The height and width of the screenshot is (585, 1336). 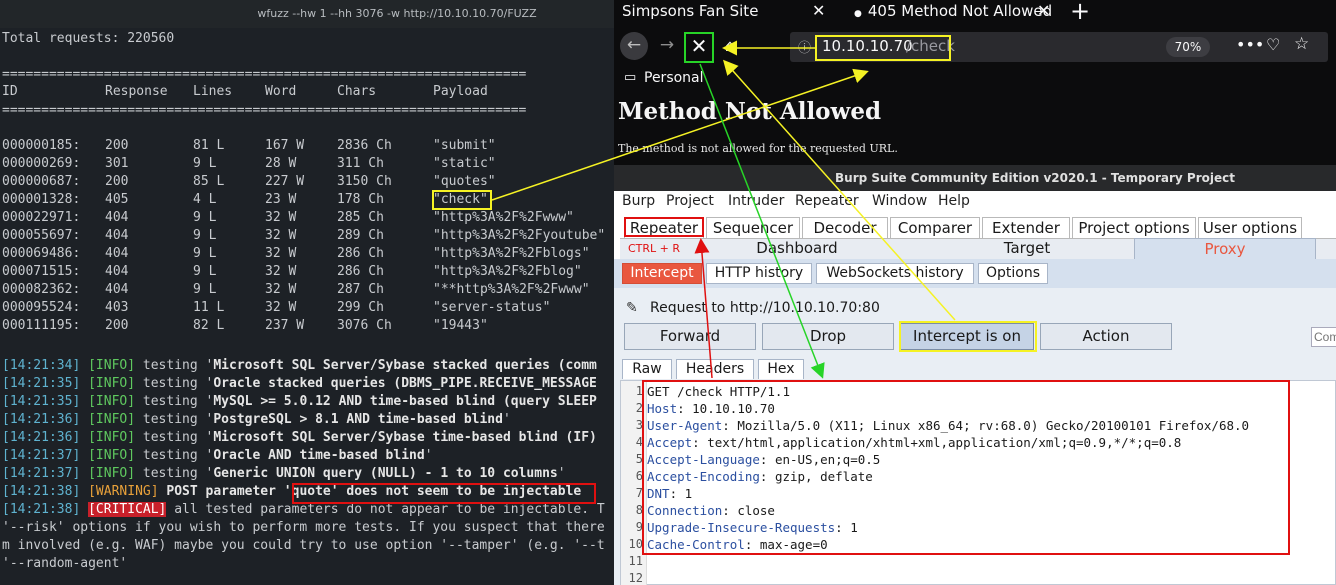 What do you see at coordinates (664, 227) in the screenshot?
I see `highlight-repeater-tab` at bounding box center [664, 227].